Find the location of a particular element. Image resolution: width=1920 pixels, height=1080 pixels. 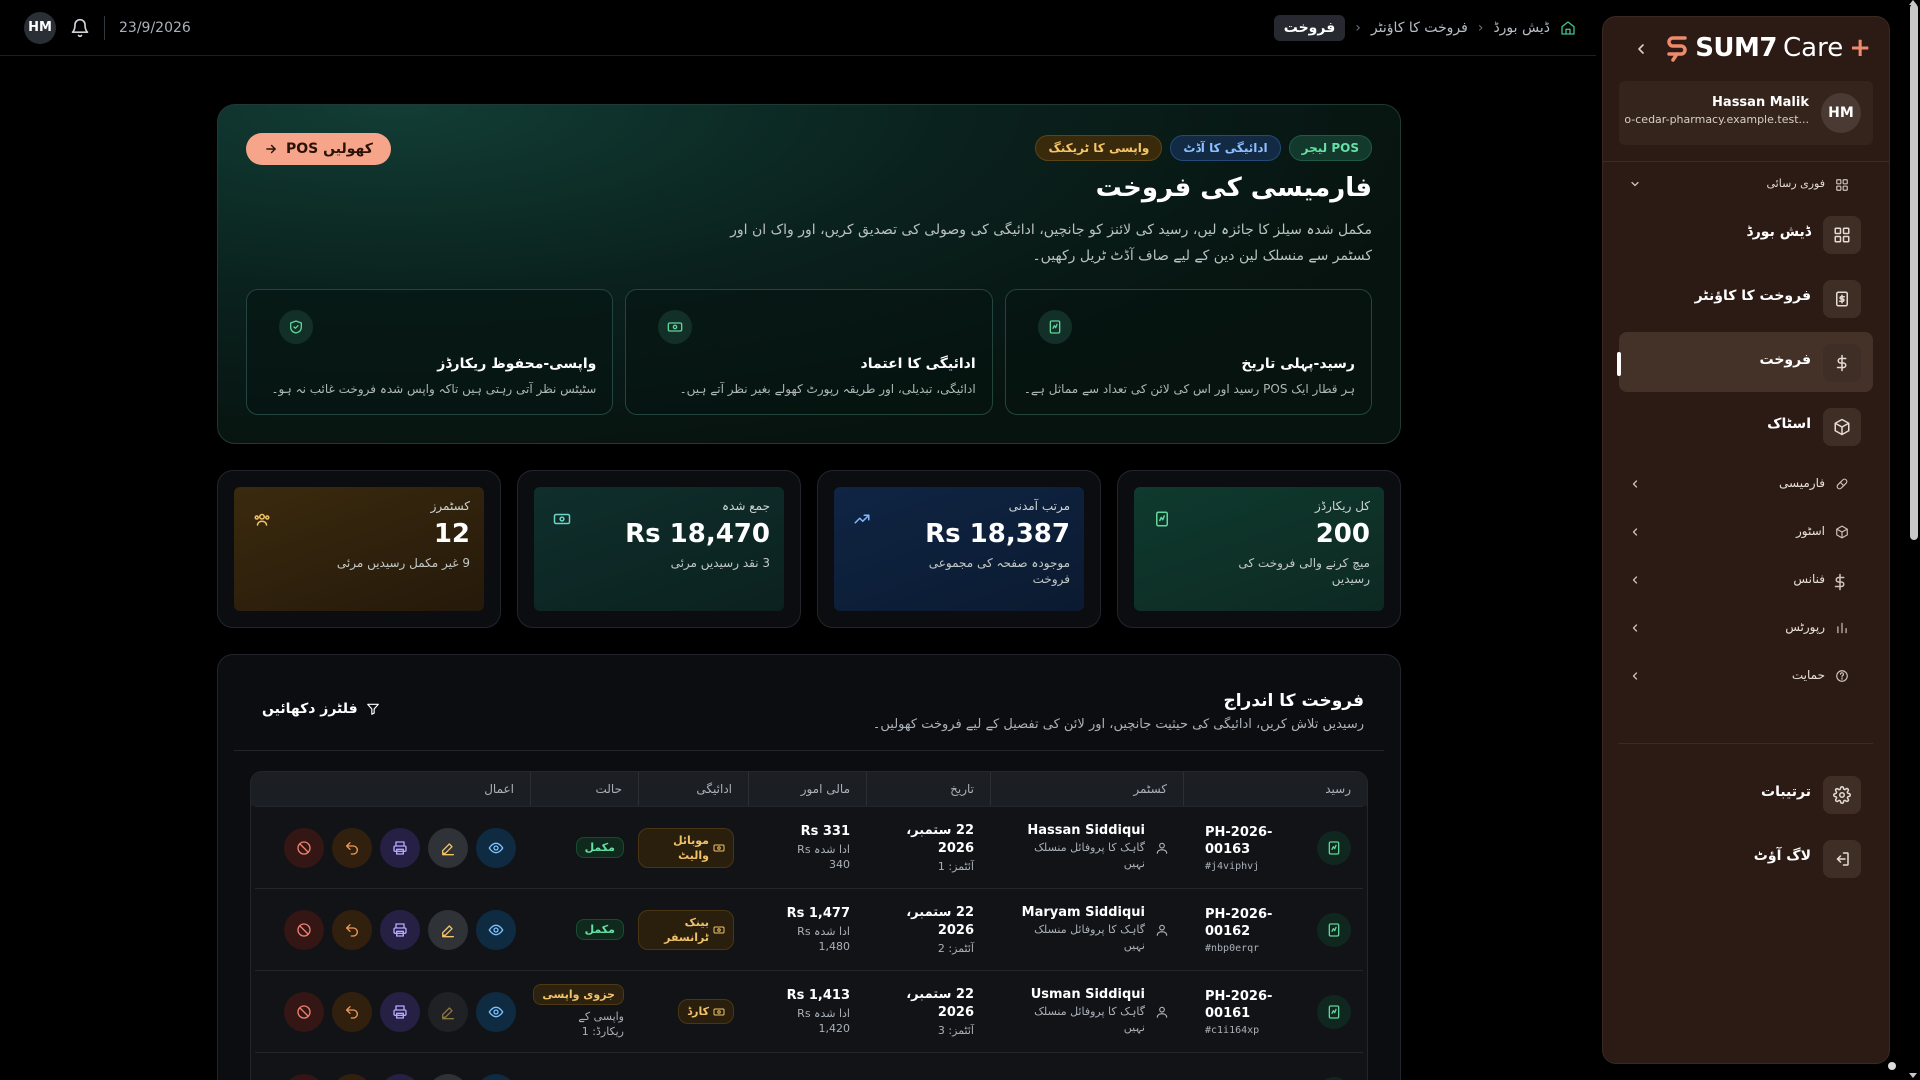

chevron-left-icon: ‹ is located at coordinates (1480, 27).